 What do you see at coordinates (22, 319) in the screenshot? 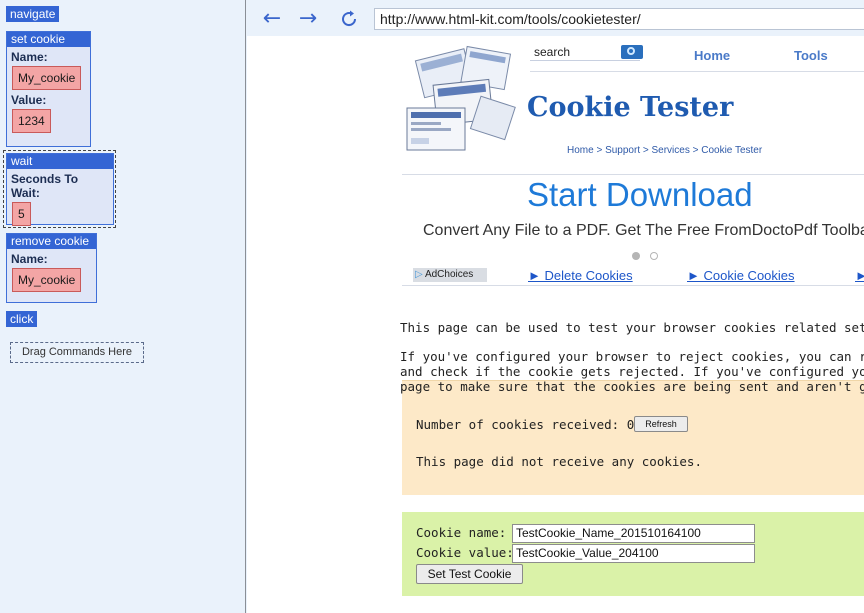
I see `click-command: click` at bounding box center [22, 319].